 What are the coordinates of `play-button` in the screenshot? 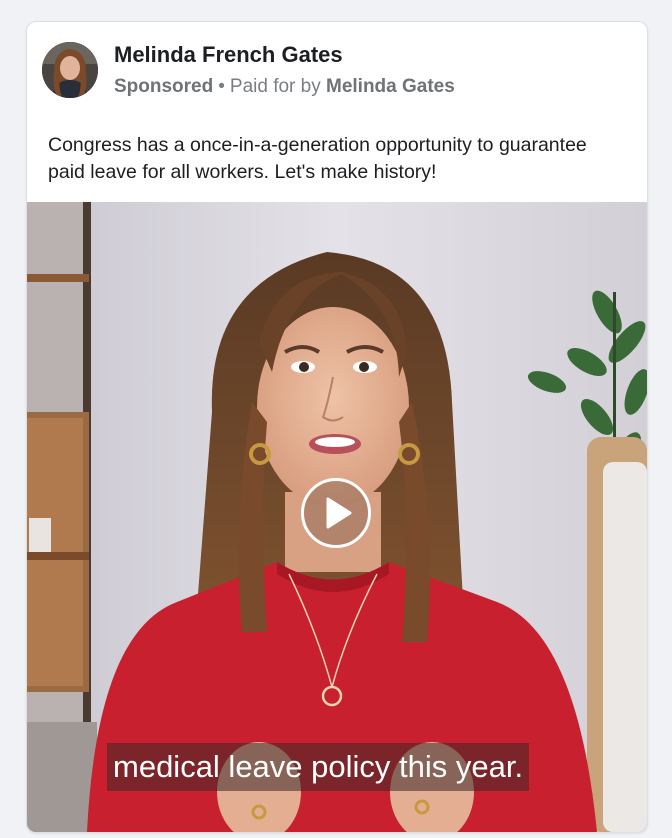 It's located at (336, 513).